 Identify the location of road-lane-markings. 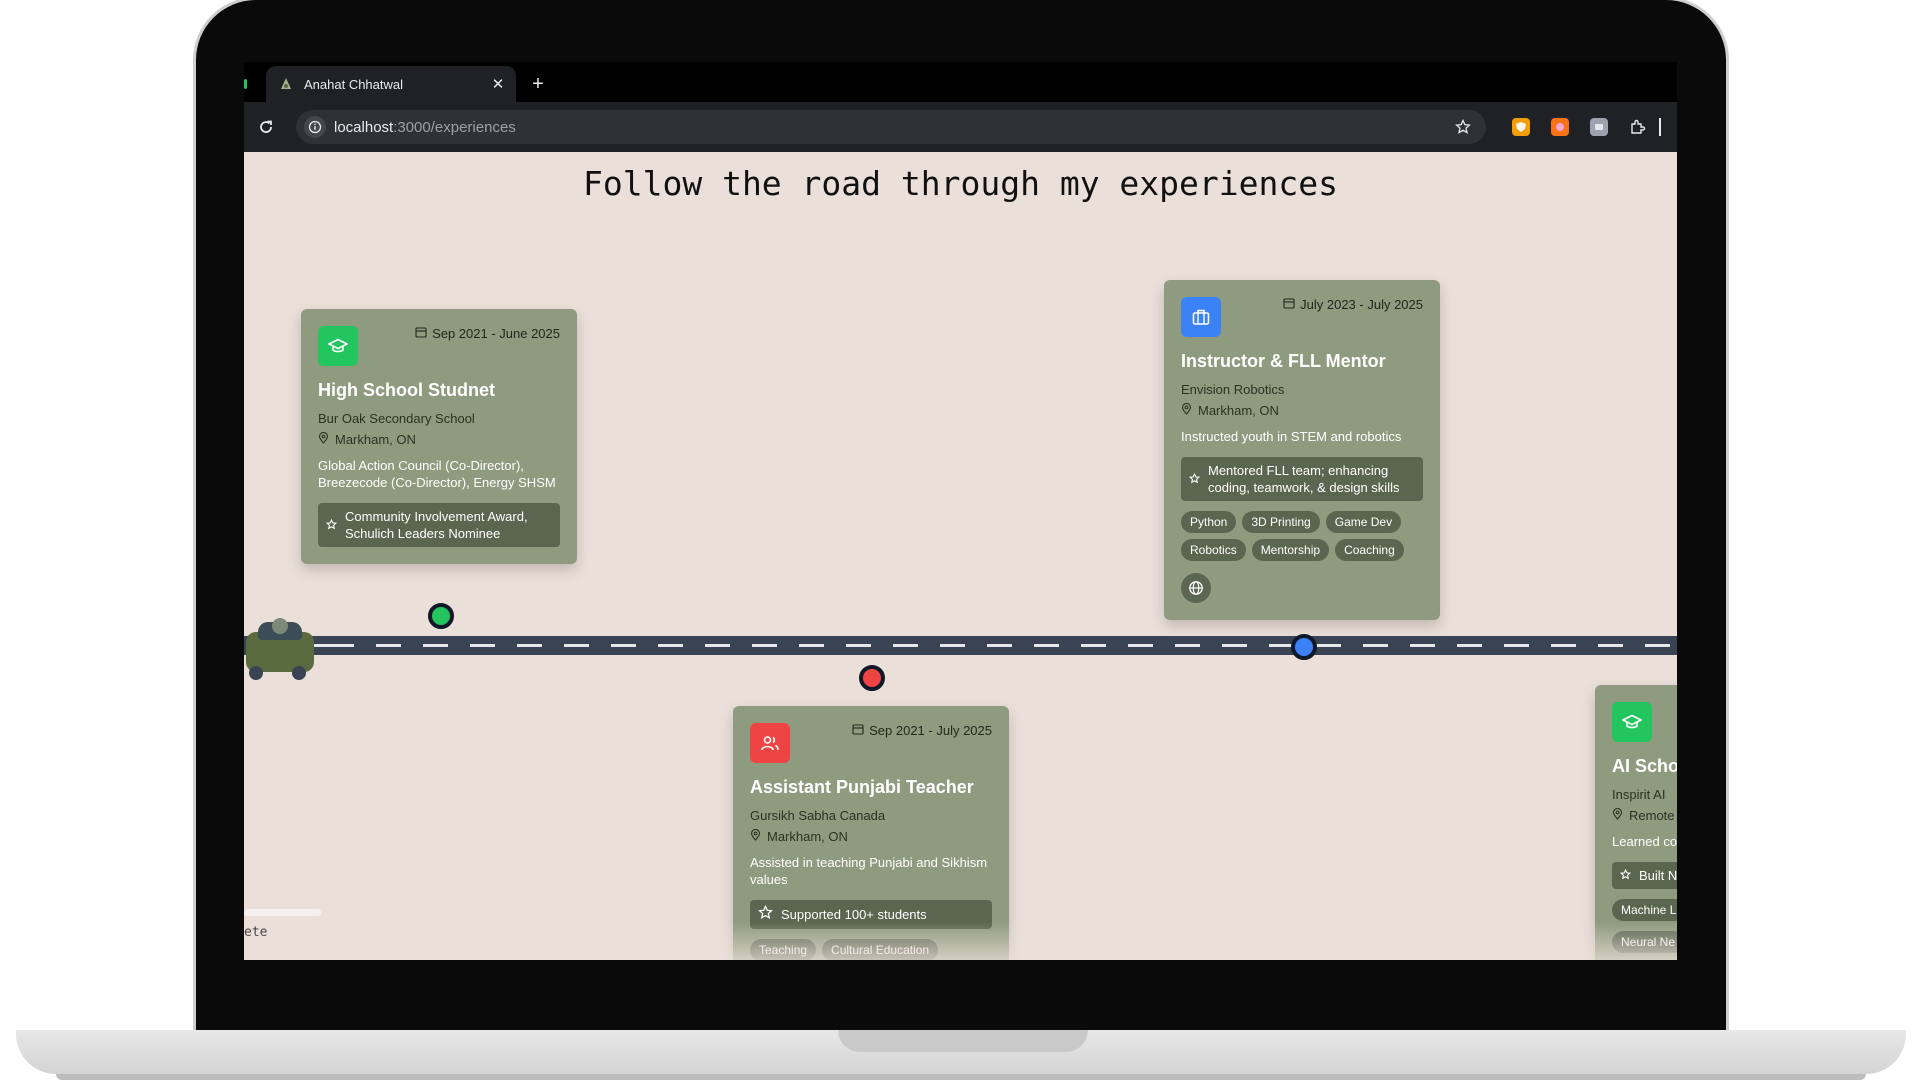
(960, 645).